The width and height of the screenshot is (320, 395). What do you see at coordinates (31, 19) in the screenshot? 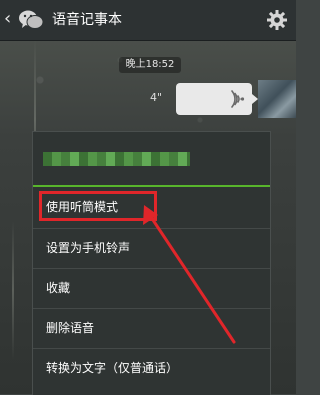
I see `wechat-logo-icon` at bounding box center [31, 19].